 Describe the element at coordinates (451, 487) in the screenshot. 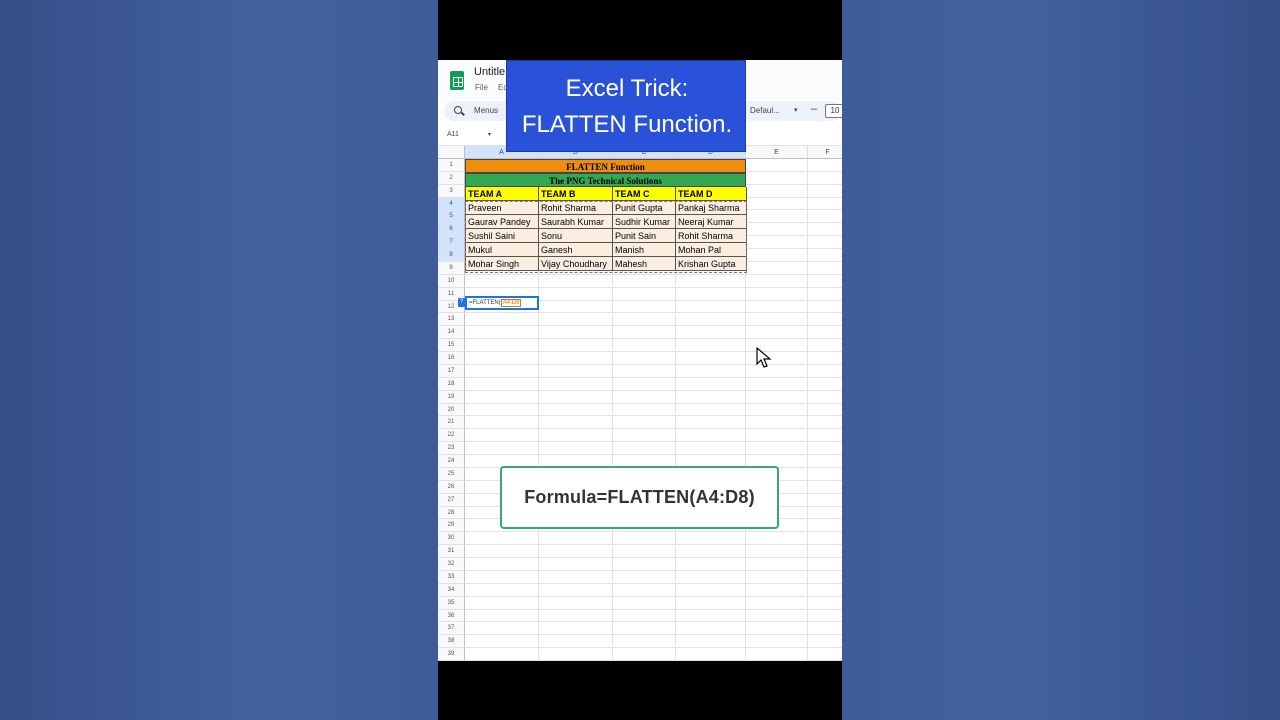

I see `row-header-26: 26` at that location.